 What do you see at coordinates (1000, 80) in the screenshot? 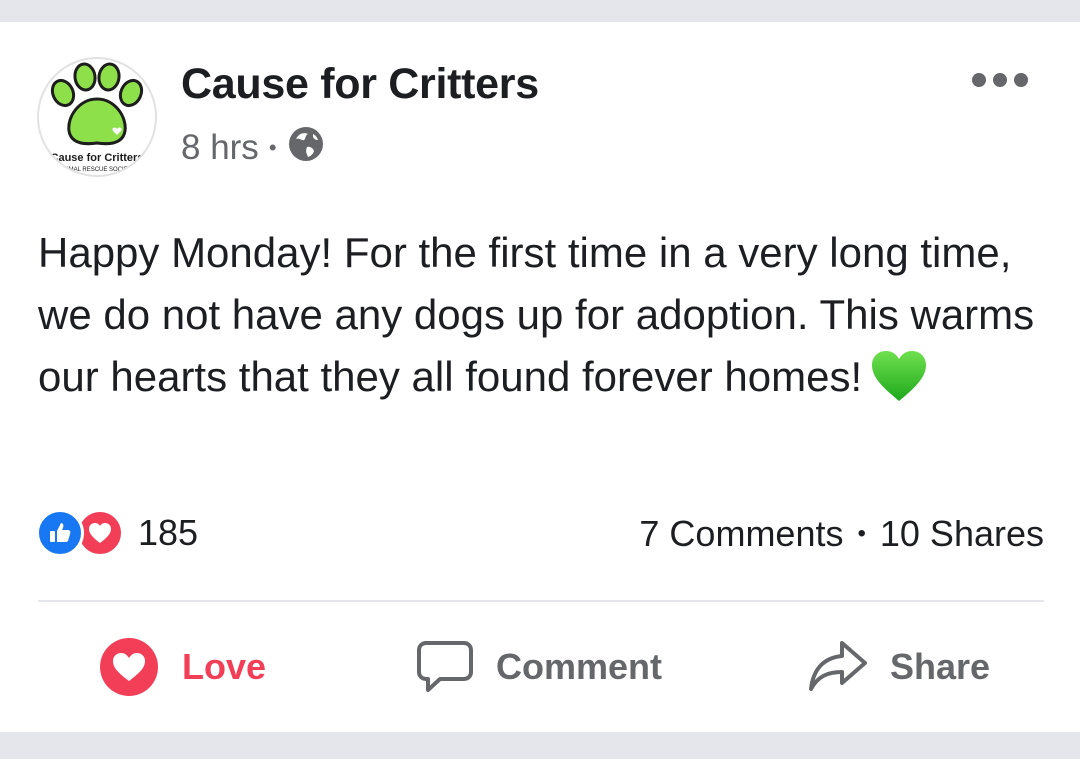
I see `more-options-icon` at bounding box center [1000, 80].